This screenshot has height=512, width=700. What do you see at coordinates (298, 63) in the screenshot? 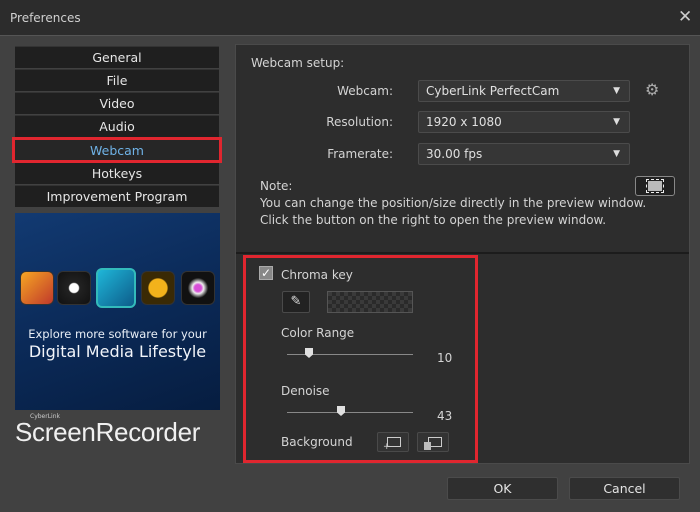
I see `webcam-setup-heading: Webcam setup:` at bounding box center [298, 63].